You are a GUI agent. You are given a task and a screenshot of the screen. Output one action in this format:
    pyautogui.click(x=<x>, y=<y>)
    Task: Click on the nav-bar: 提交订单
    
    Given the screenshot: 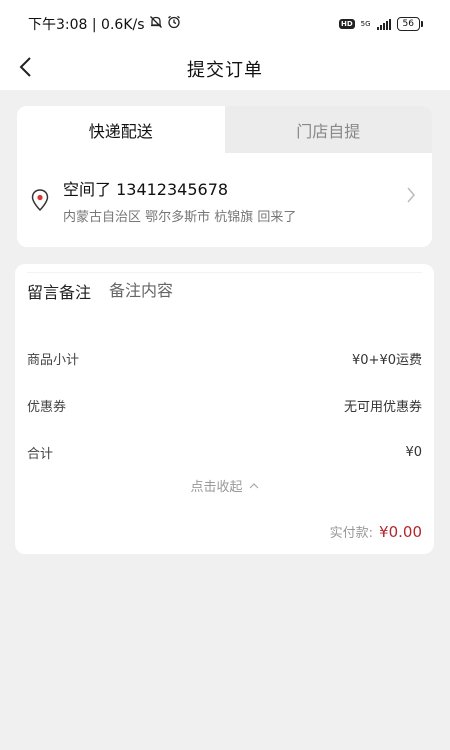 What is the action you would take?
    pyautogui.click(x=225, y=69)
    